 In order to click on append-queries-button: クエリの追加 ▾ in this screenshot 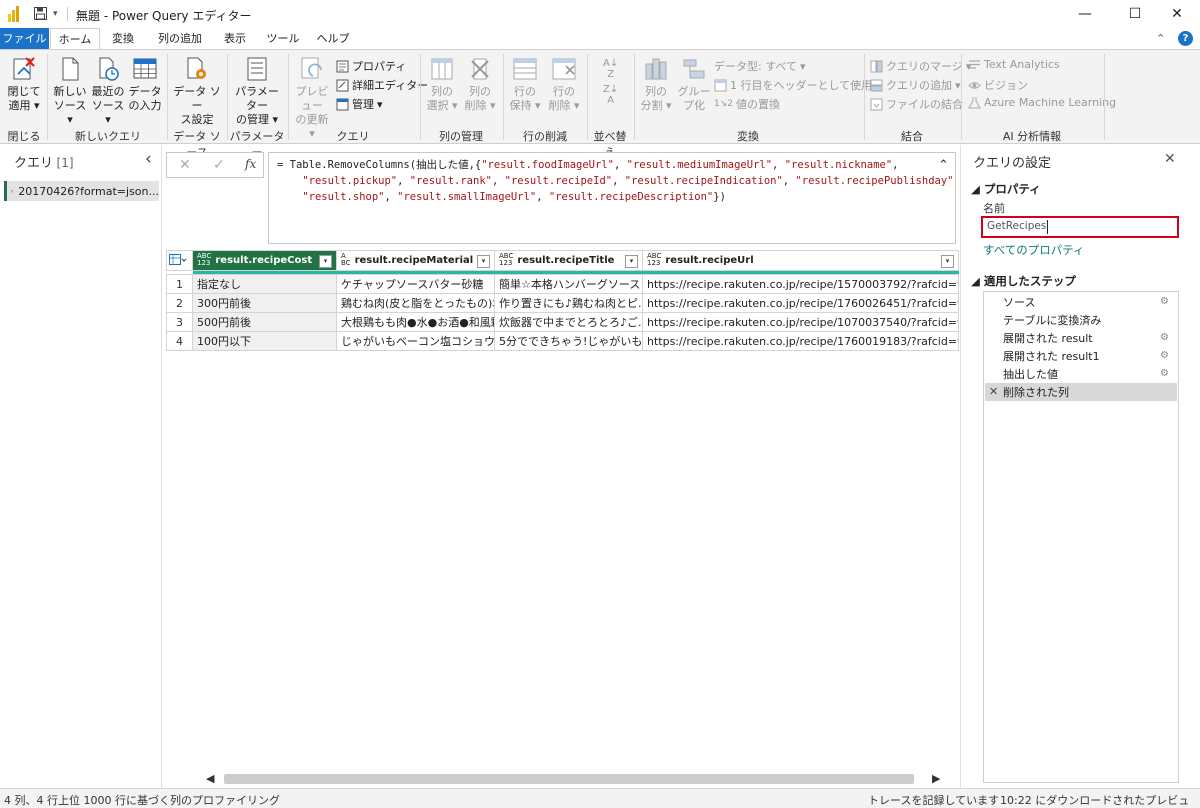, I will do `click(915, 85)`.